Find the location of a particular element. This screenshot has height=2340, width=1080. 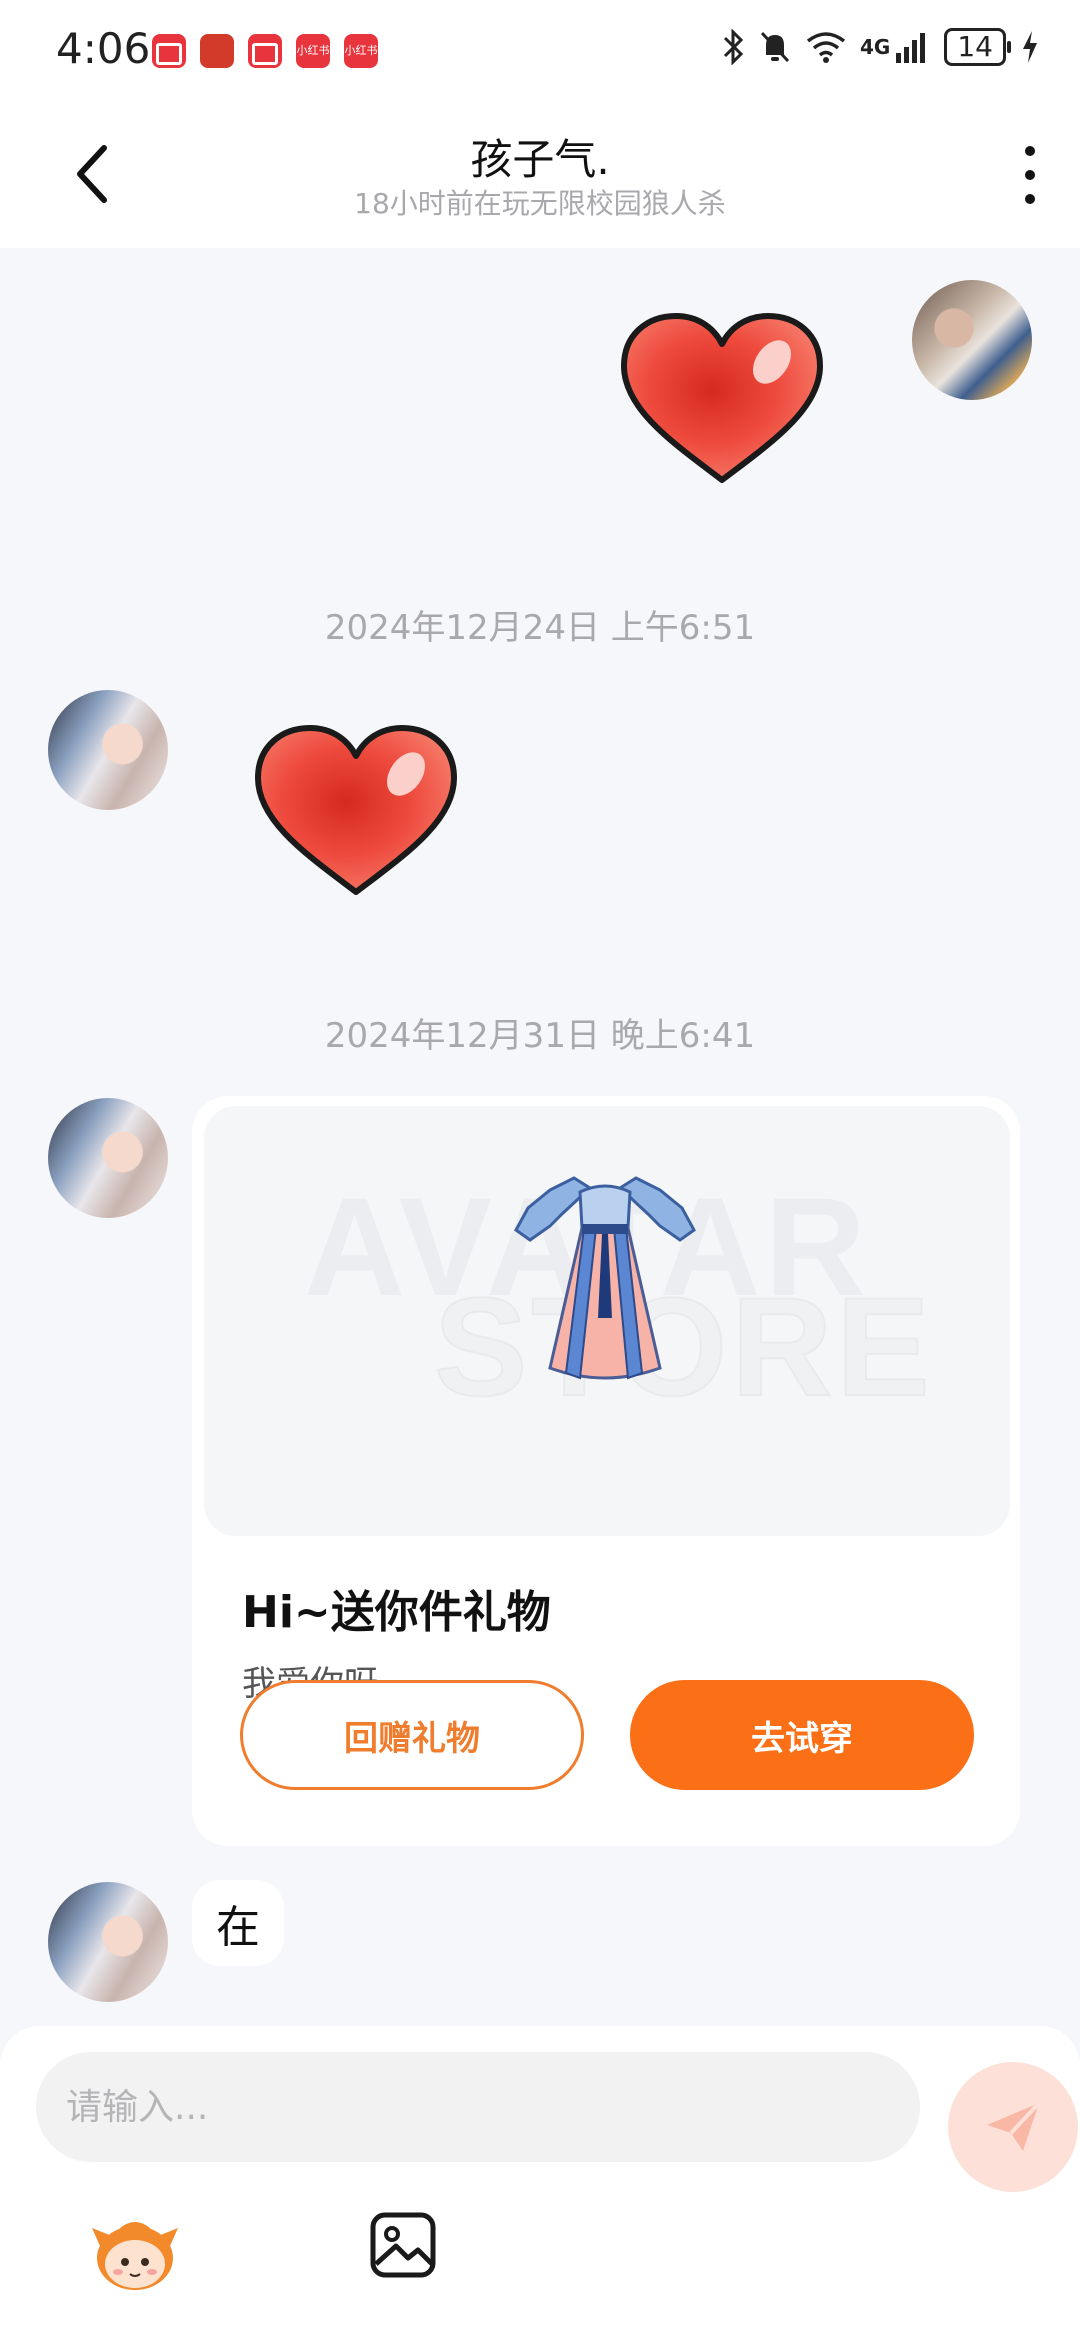

mute-icon is located at coordinates (775, 47).